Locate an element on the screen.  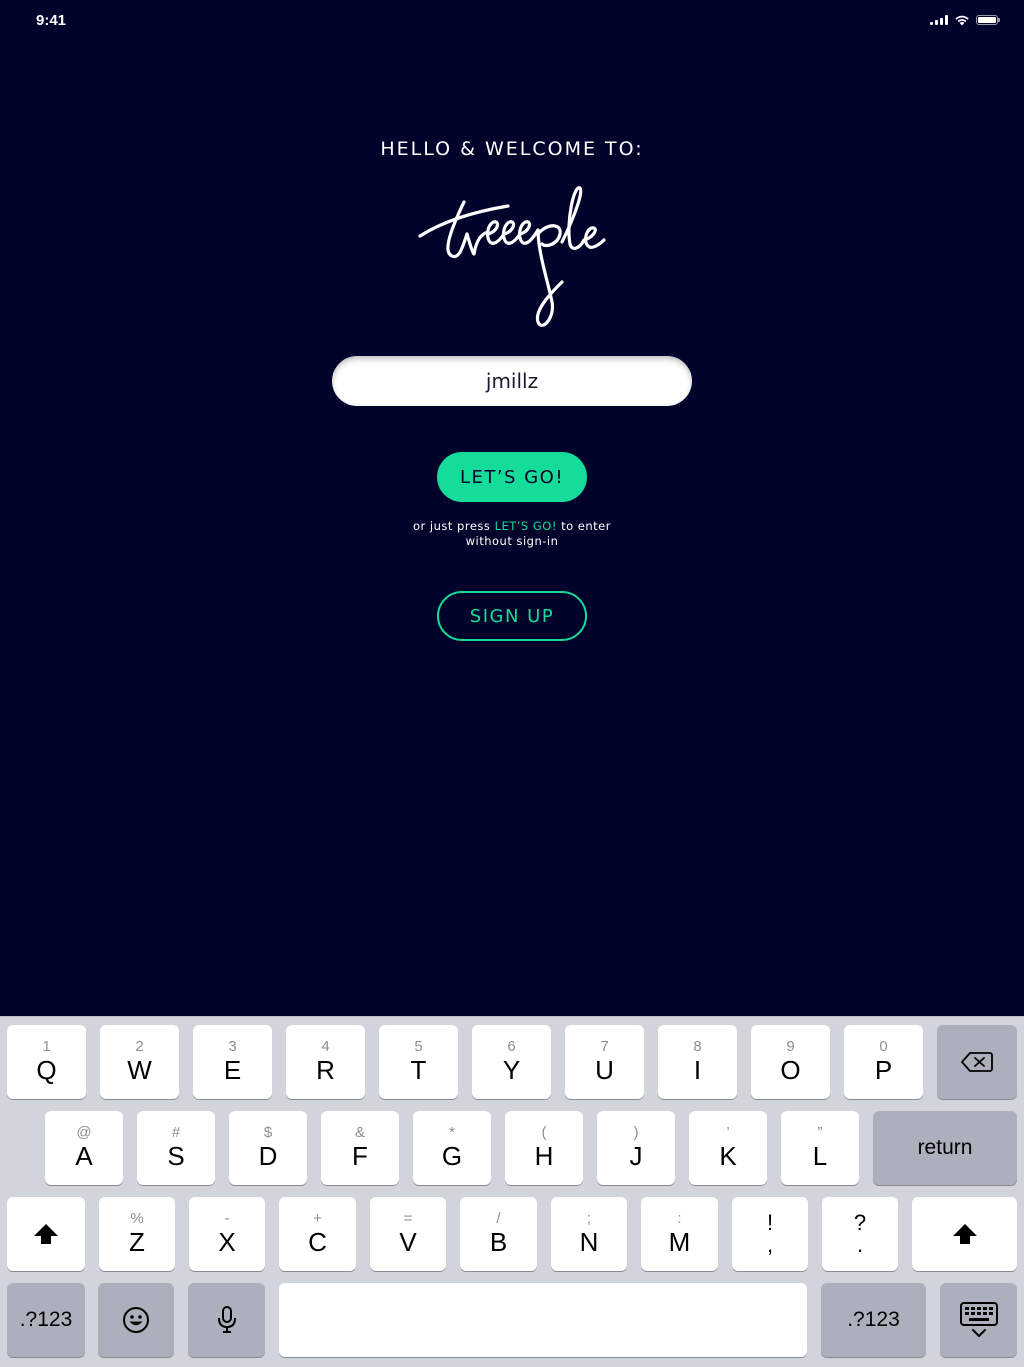
keyboard-dismiss-icon is located at coordinates (978, 1319).